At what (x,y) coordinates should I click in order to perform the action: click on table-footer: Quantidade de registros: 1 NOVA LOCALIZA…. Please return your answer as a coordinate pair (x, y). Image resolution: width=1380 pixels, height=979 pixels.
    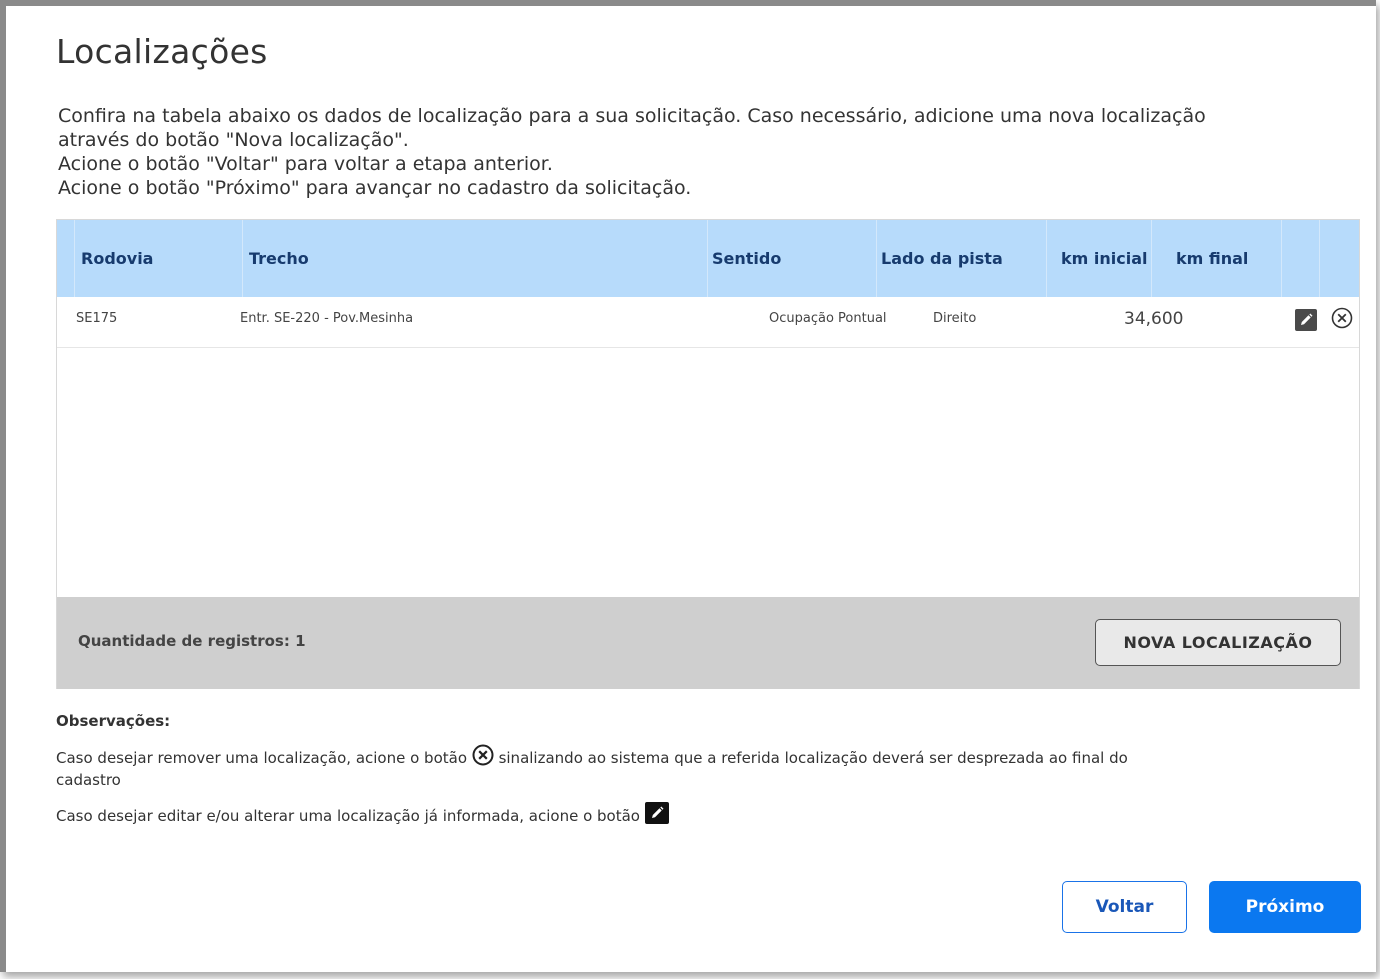
    Looking at the image, I should click on (708, 643).